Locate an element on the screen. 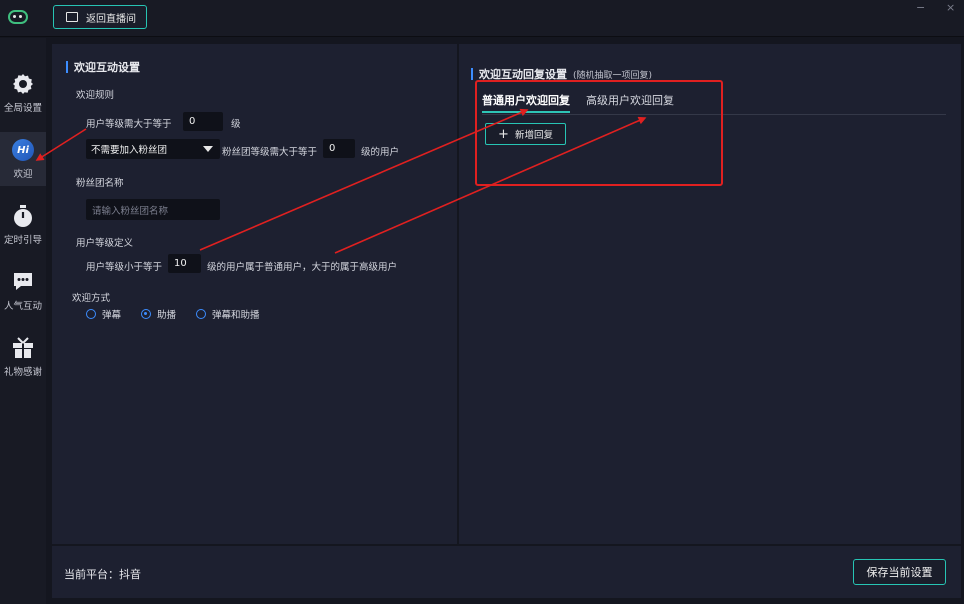 The width and height of the screenshot is (964, 604). welcome-mode-label: 欢迎方式 is located at coordinates (91, 298).